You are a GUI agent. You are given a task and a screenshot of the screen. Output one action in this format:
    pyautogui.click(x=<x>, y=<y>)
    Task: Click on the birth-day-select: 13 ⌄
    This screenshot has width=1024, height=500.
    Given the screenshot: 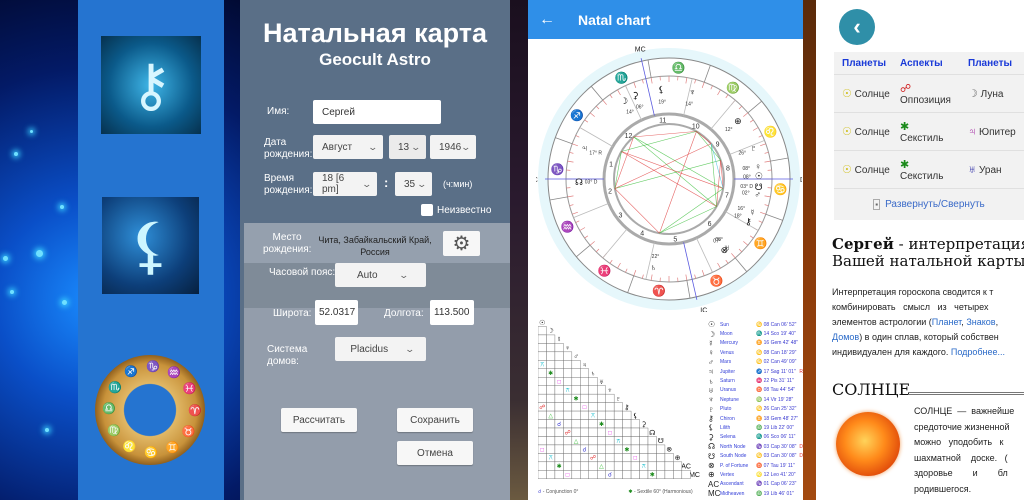 What is the action you would take?
    pyautogui.click(x=407, y=147)
    